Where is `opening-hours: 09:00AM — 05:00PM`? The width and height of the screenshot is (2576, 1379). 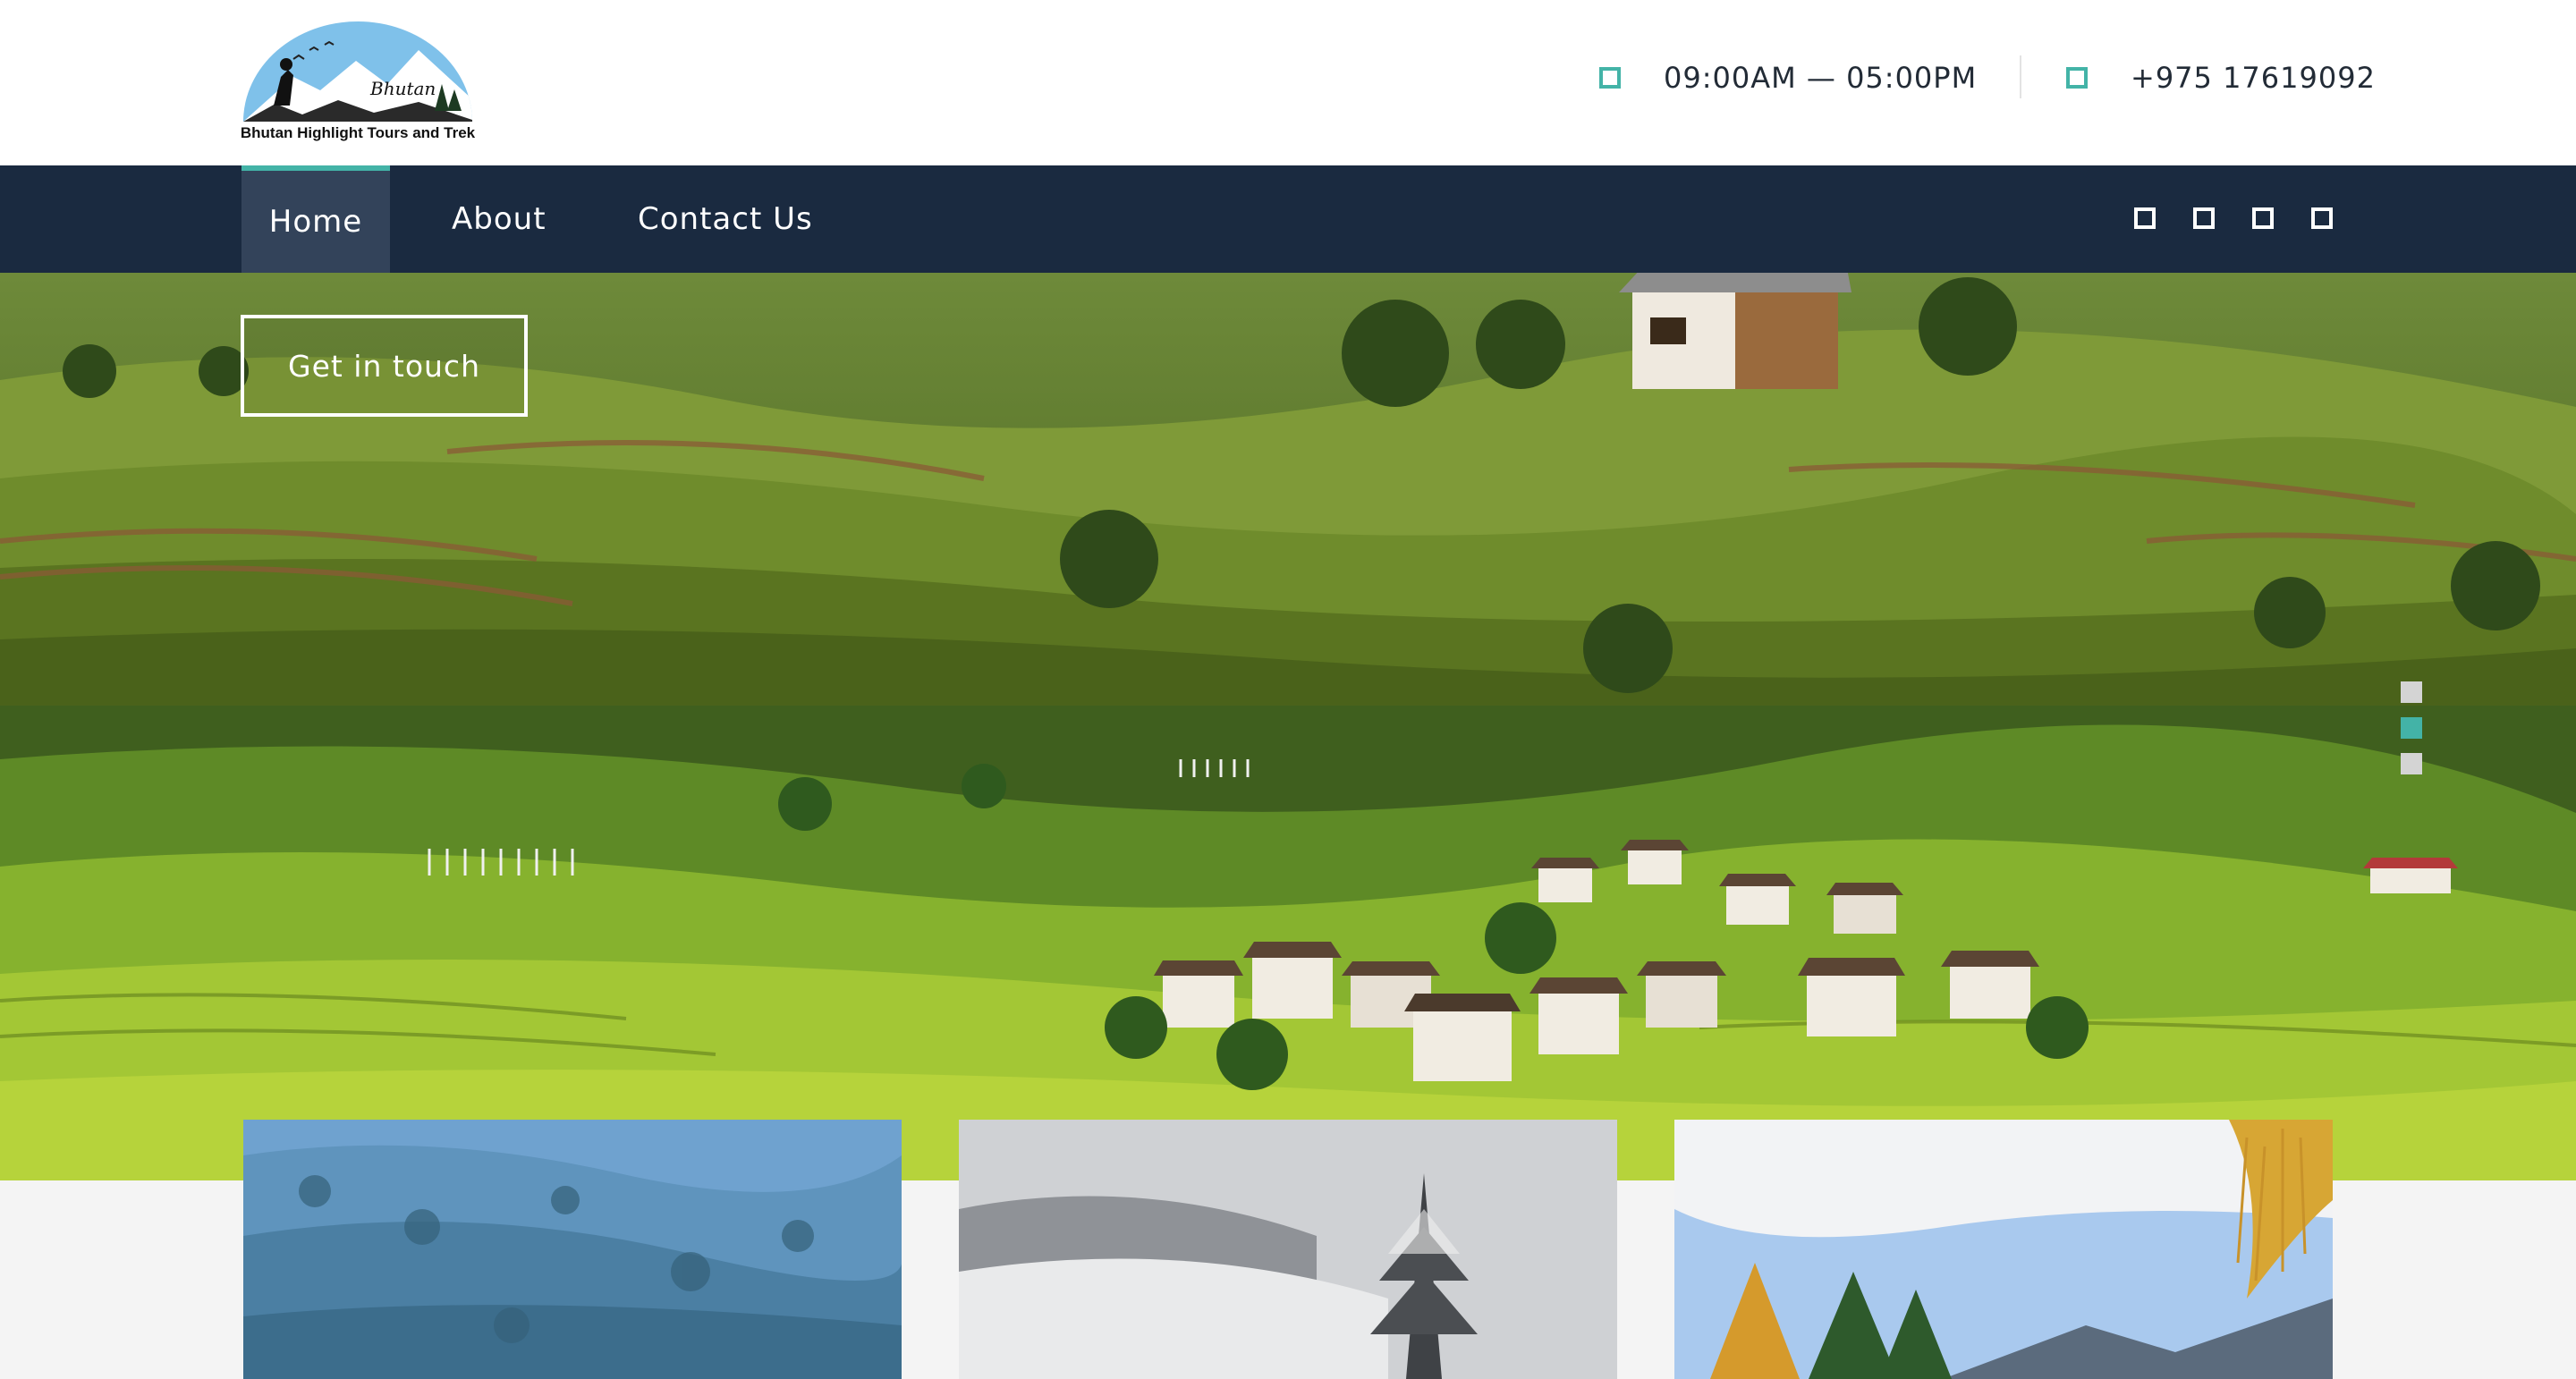
opening-hours: 09:00AM — 05:00PM is located at coordinates (1788, 77).